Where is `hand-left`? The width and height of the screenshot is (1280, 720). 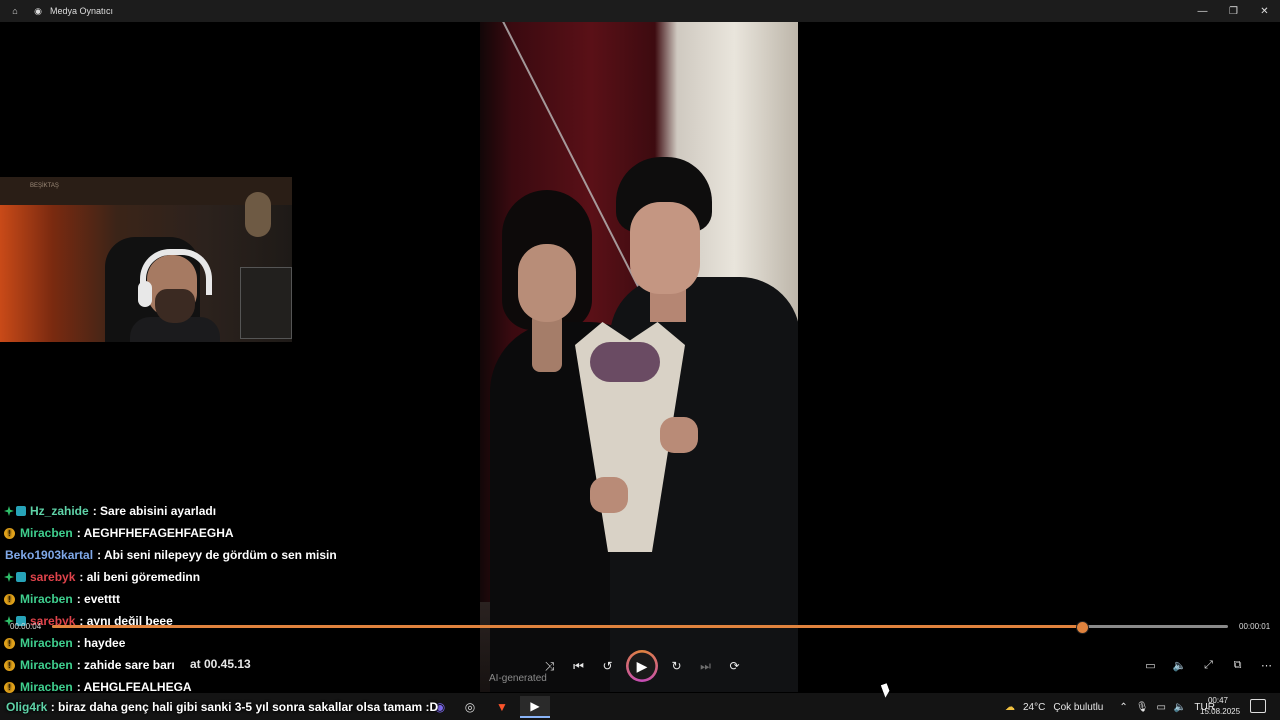
hand-left is located at coordinates (609, 495).